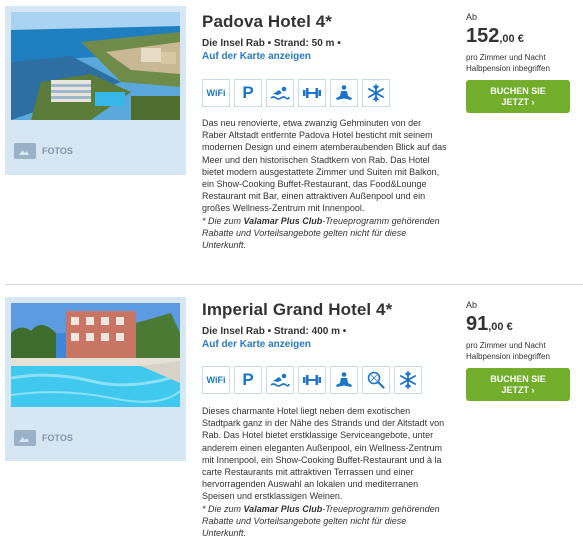 The height and width of the screenshot is (560, 583). Describe the element at coordinates (297, 310) in the screenshot. I see `hotel-name: Imperial Grand Hotel 4*` at that location.